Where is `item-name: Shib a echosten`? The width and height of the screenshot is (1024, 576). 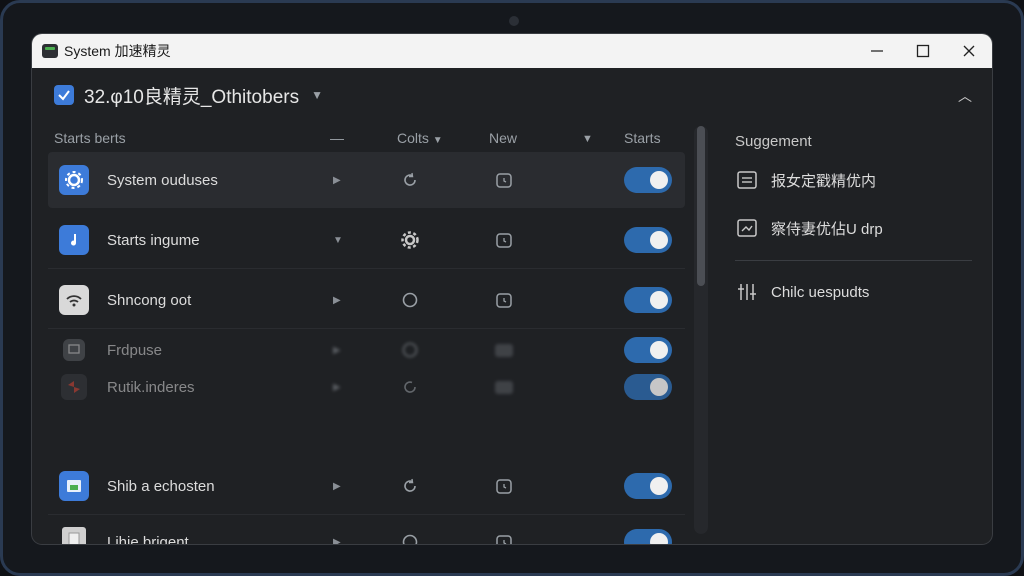
item-name: Shib a echosten is located at coordinates (161, 486).